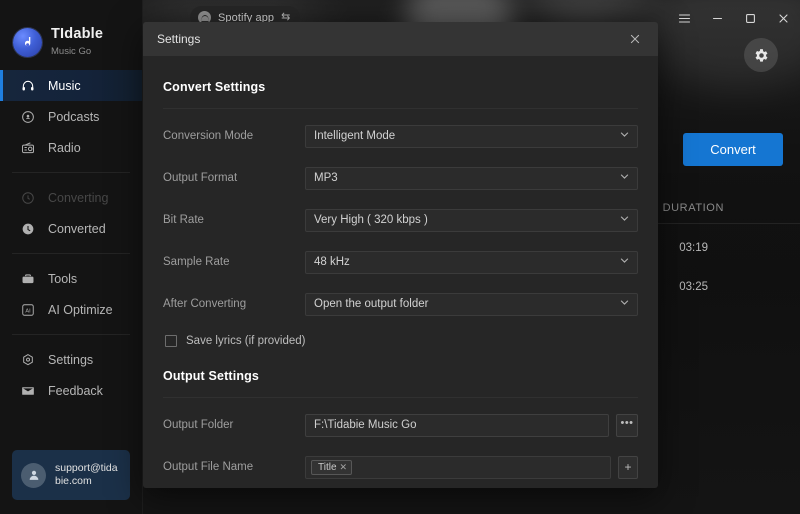 This screenshot has height=514, width=800. What do you see at coordinates (28, 148) in the screenshot?
I see `radio-icon` at bounding box center [28, 148].